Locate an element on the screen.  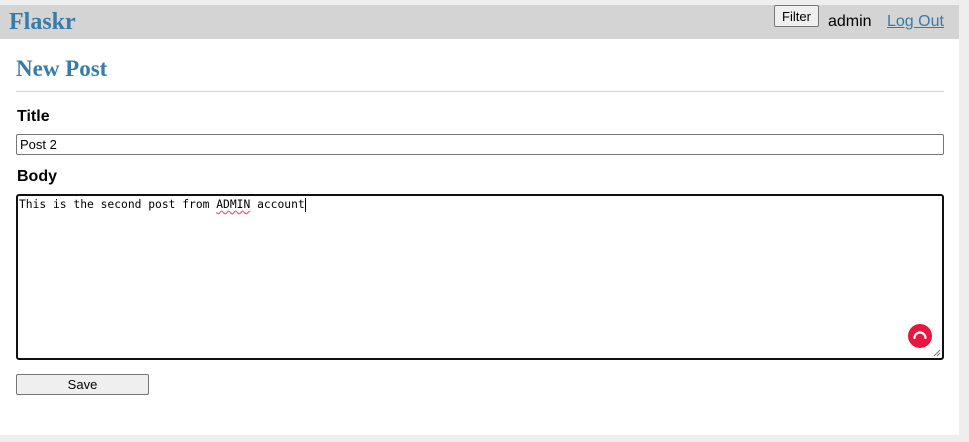
resize-grip-icon is located at coordinates (936, 352).